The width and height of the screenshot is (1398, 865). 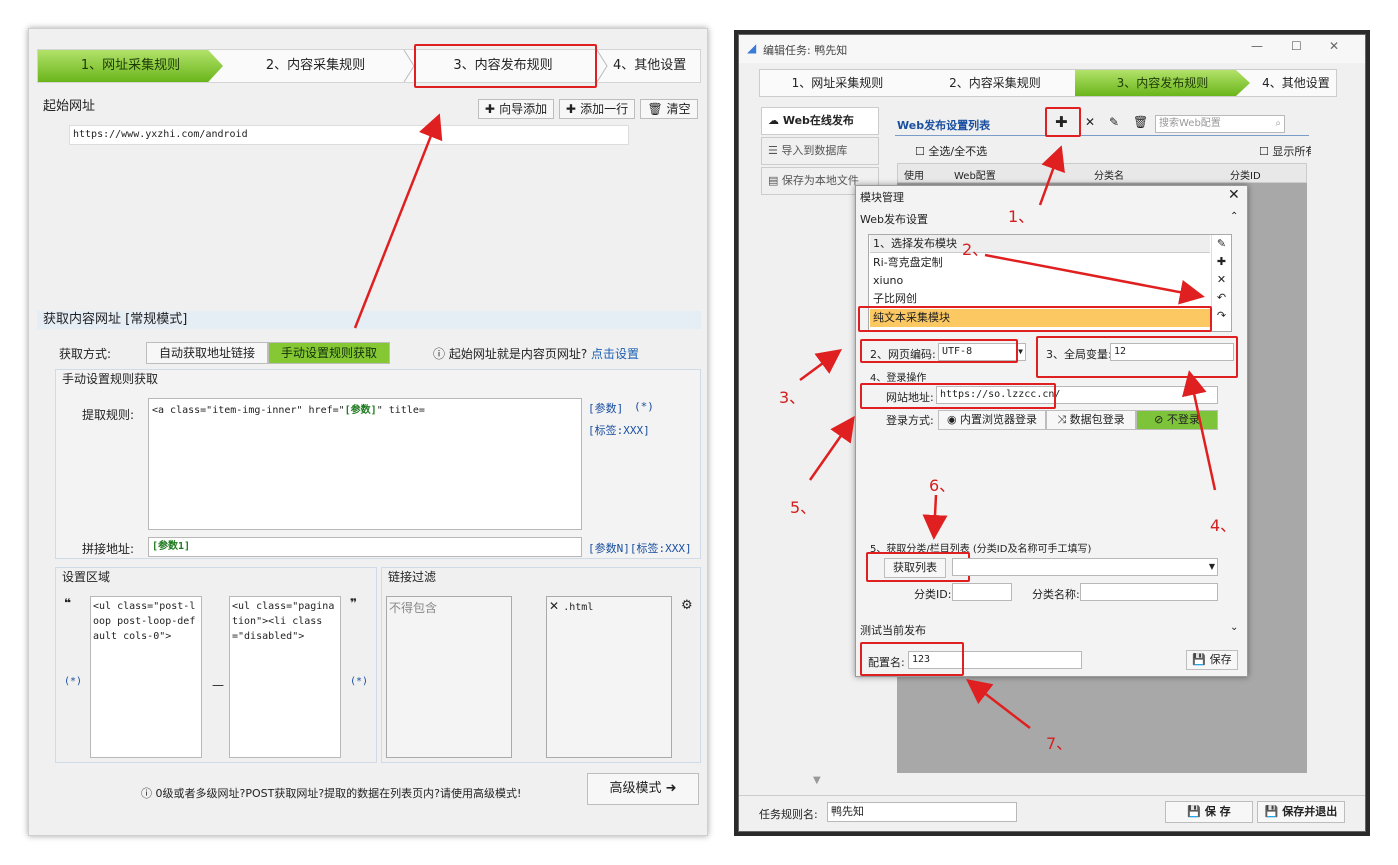 What do you see at coordinates (975, 249) in the screenshot?
I see `annotation-label: 2、` at bounding box center [975, 249].